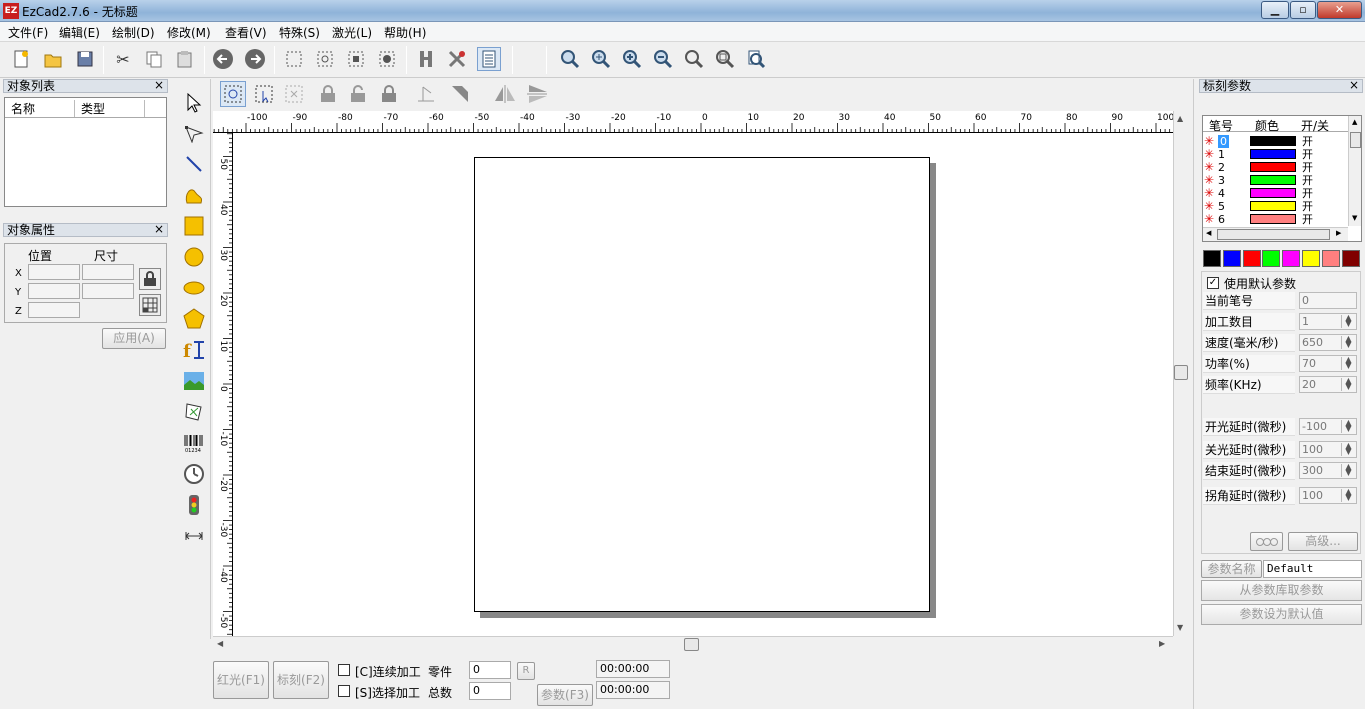  What do you see at coordinates (344, 691) in the screenshot?
I see `select-process-checkbox` at bounding box center [344, 691].